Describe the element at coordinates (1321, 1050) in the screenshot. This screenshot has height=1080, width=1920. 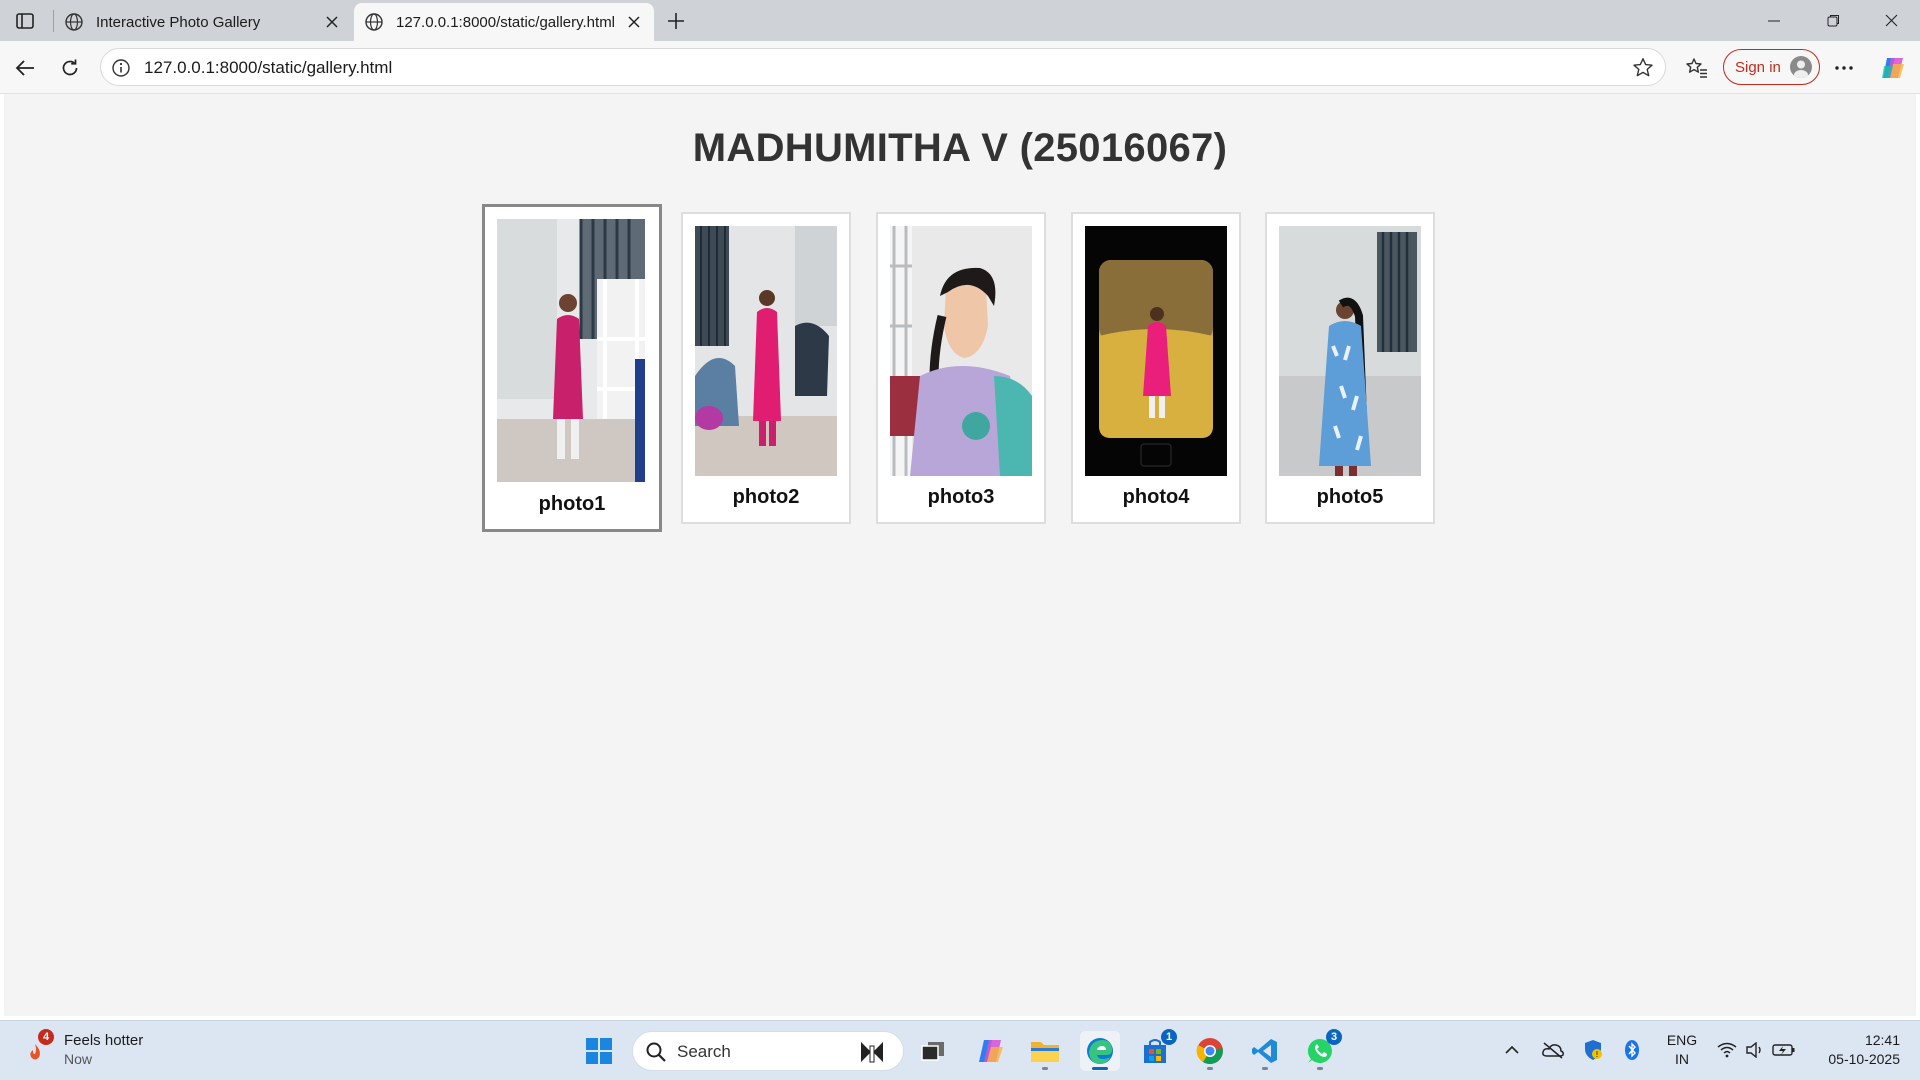
I see `whatsapp-icon: 3` at that location.